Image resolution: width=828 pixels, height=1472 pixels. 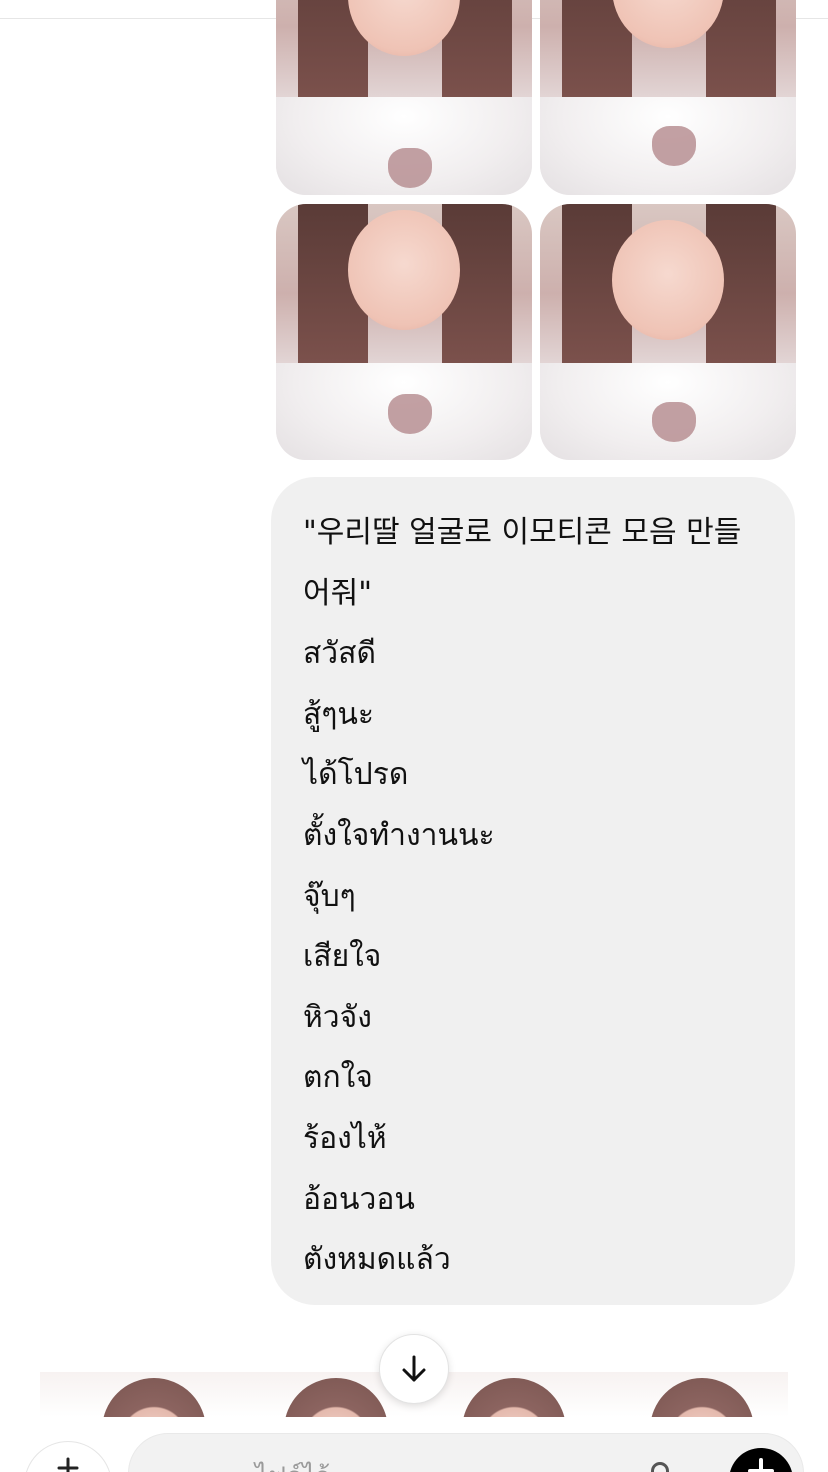 I want to click on message-input: ไฟล์ไว้, so click(x=466, y=1452).